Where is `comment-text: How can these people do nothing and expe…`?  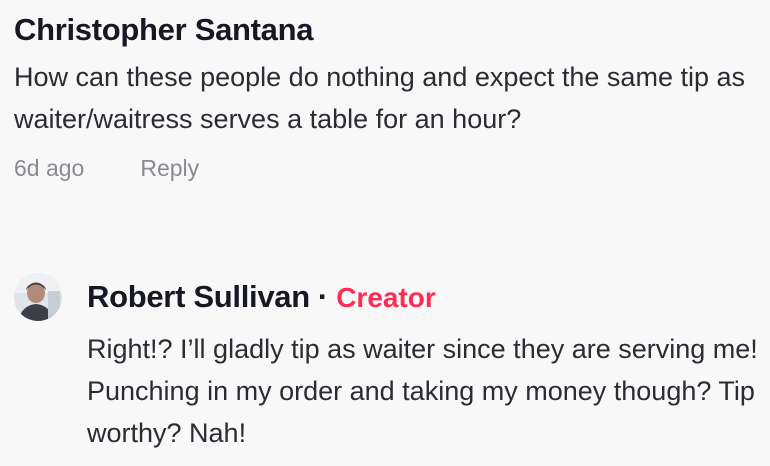
comment-text: How can these people do nothing and expe… is located at coordinates (379, 98).